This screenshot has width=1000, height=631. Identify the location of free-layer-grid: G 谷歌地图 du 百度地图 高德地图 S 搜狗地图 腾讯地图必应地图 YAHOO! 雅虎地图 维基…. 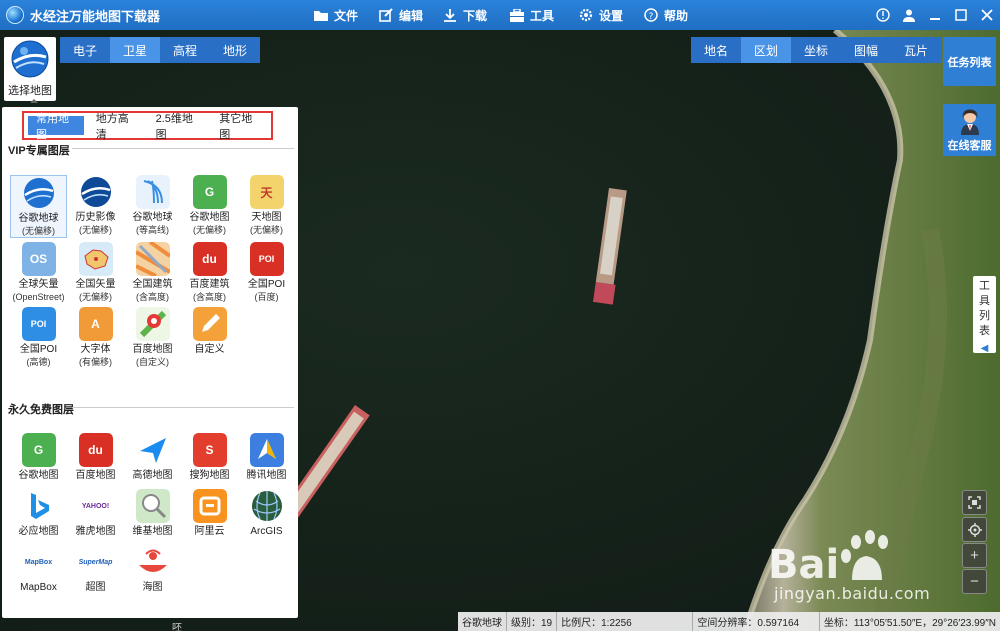
(152, 513).